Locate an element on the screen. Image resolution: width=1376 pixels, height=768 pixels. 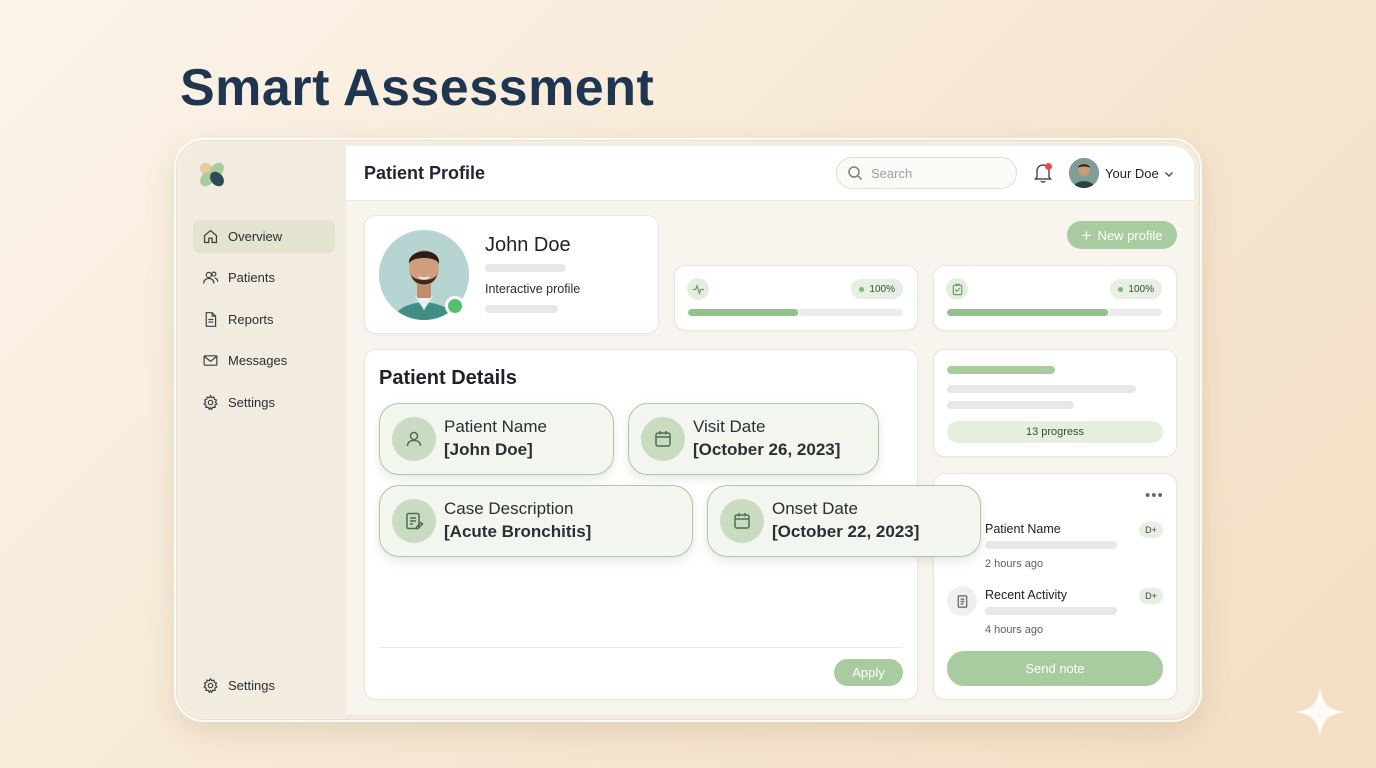
field-onset-date: Onset Date [October 22, 2023] is located at coordinates (844, 521).